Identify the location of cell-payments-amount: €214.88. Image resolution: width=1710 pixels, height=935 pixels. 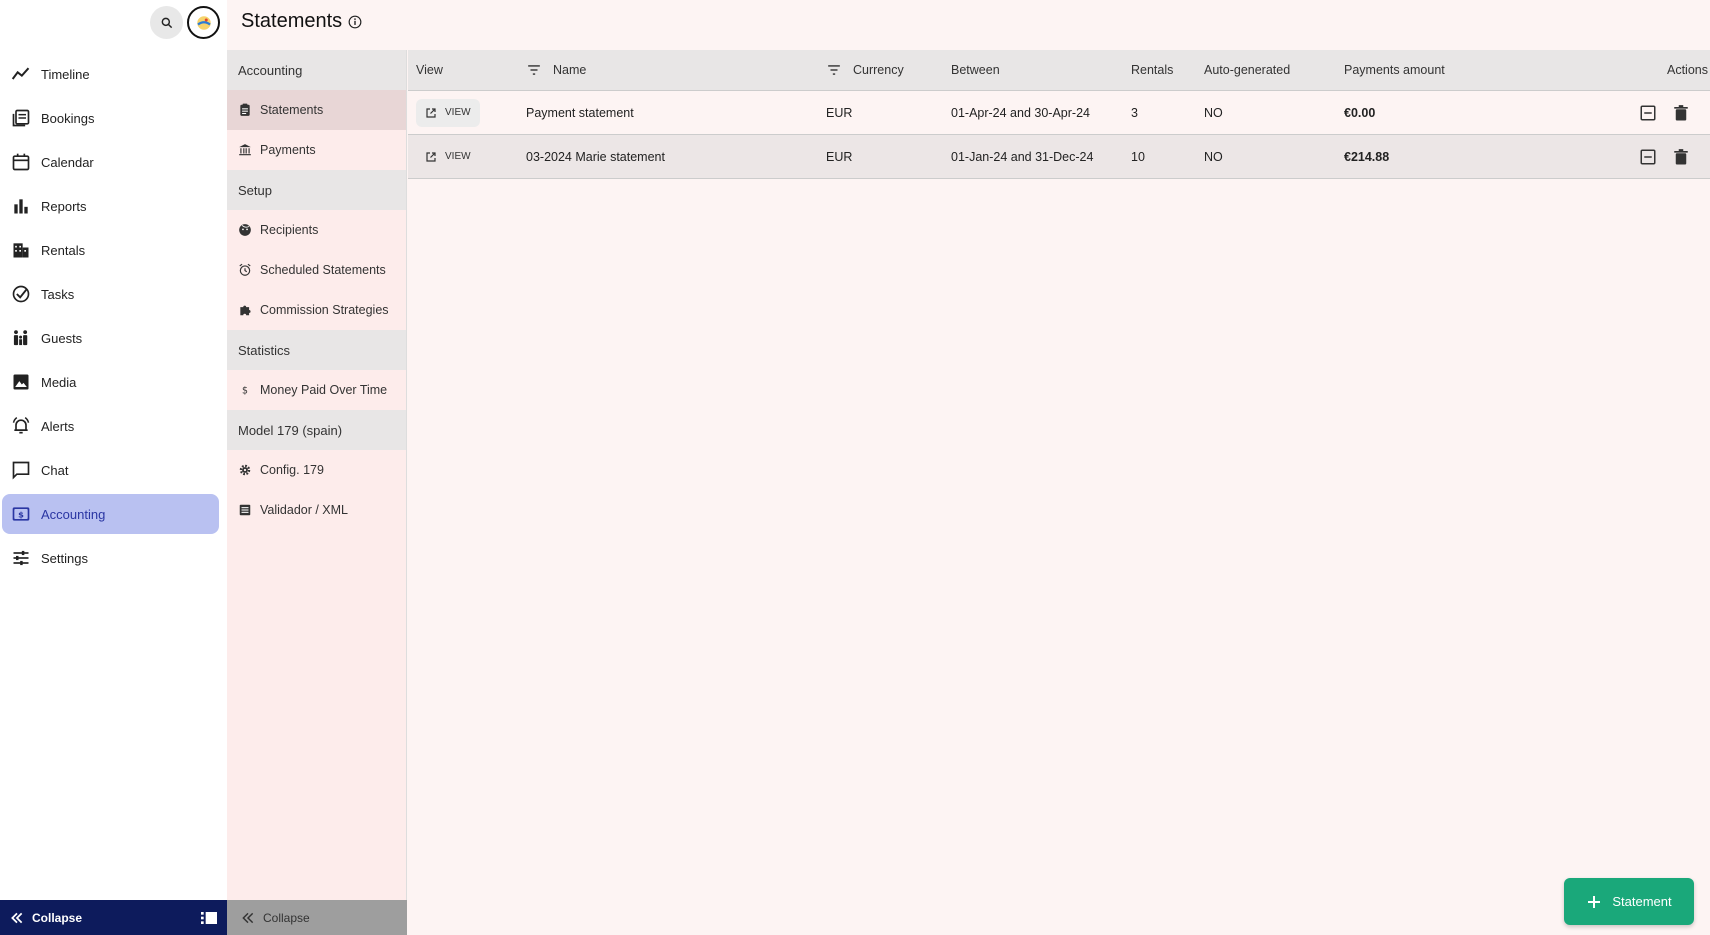
(1367, 156).